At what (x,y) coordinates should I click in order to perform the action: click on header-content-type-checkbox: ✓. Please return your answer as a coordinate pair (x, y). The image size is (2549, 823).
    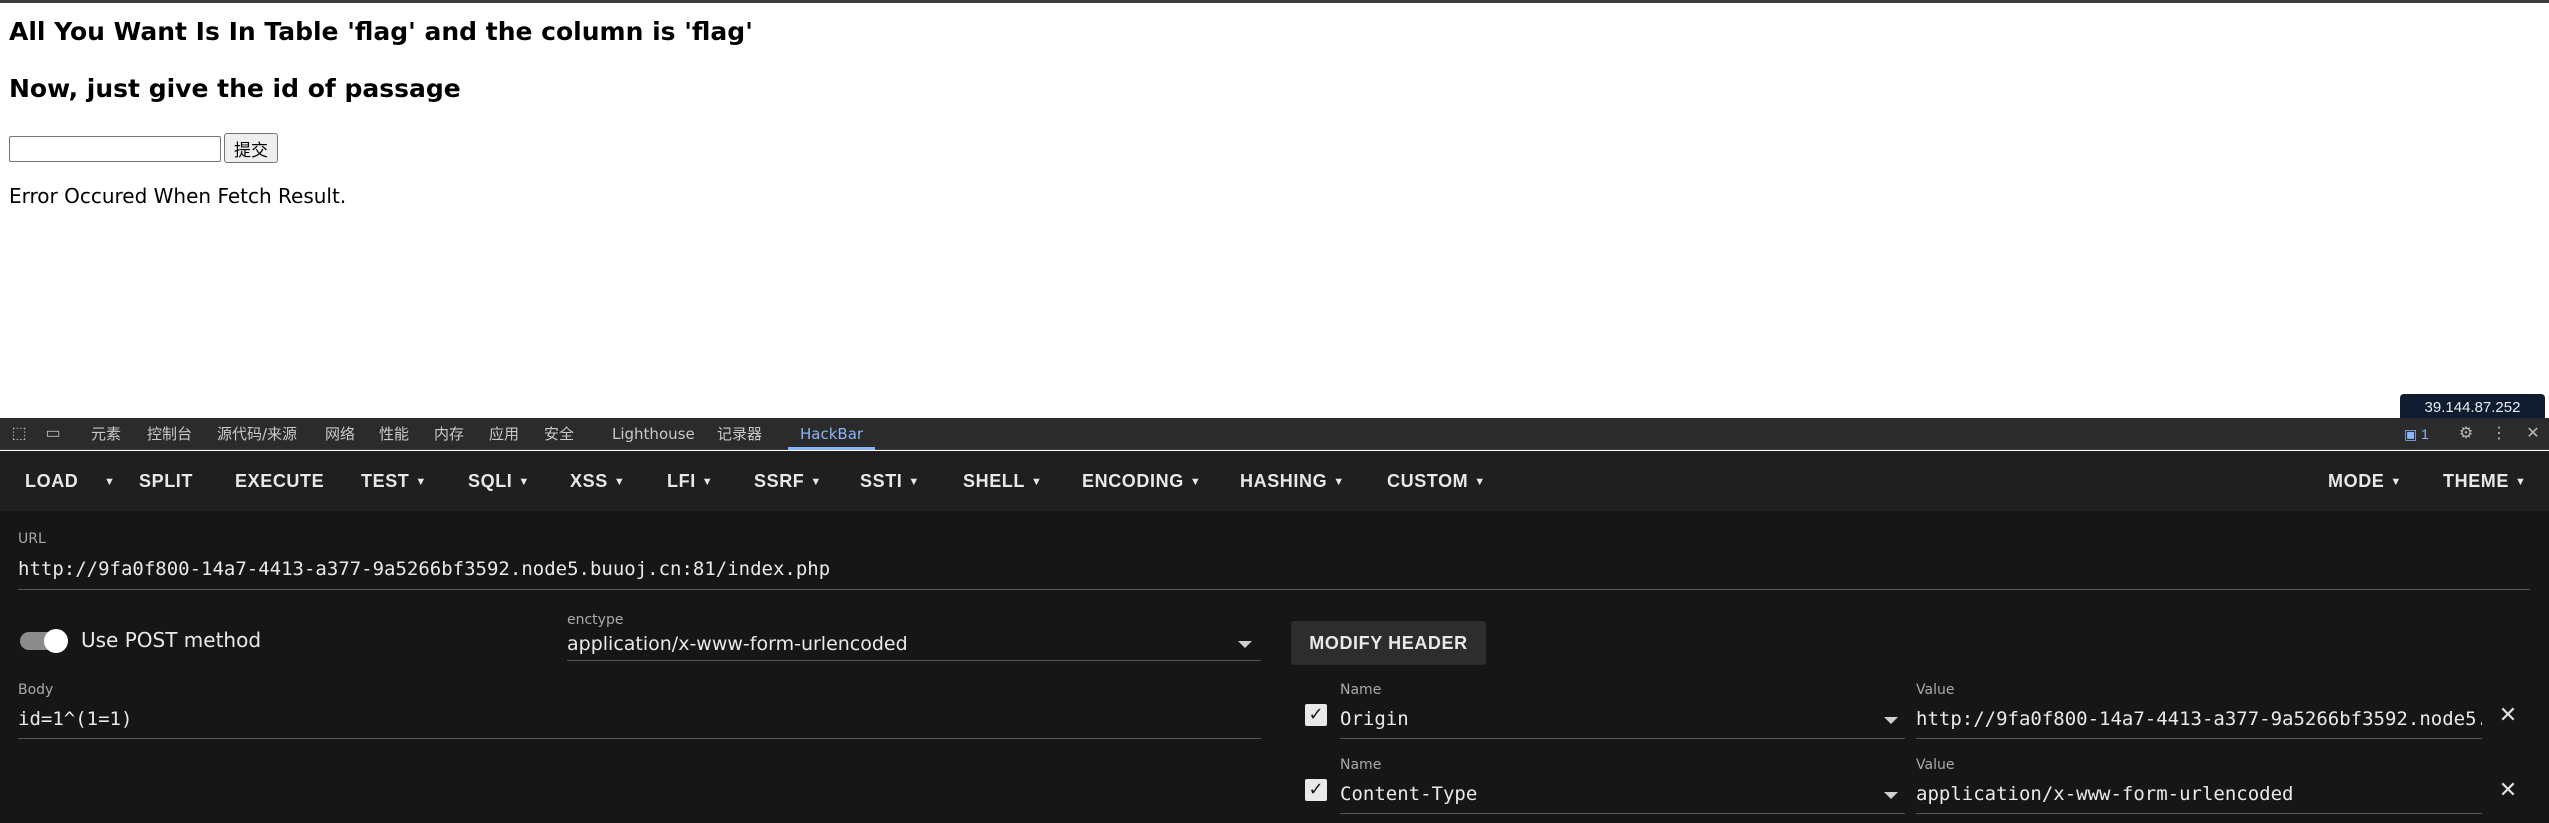
    Looking at the image, I should click on (1316, 790).